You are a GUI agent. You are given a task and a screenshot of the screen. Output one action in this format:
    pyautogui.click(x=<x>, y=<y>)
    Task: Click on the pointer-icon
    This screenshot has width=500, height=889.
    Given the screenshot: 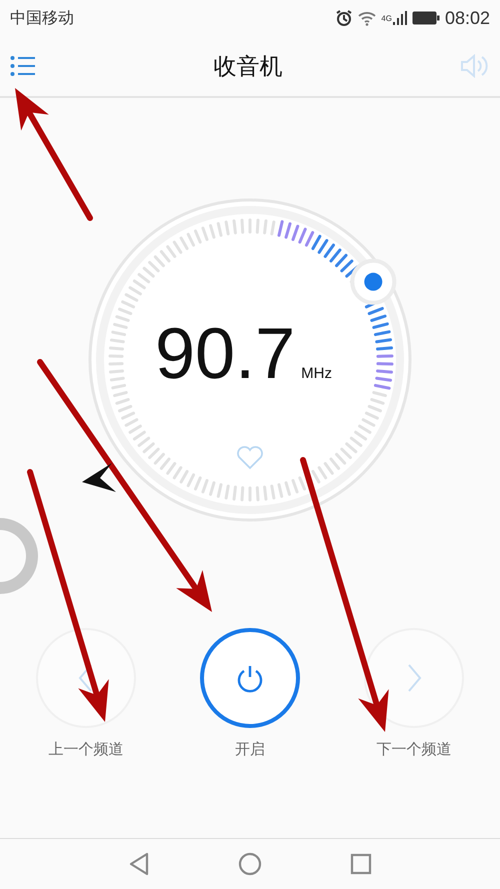 What is the action you would take?
    pyautogui.click(x=99, y=477)
    